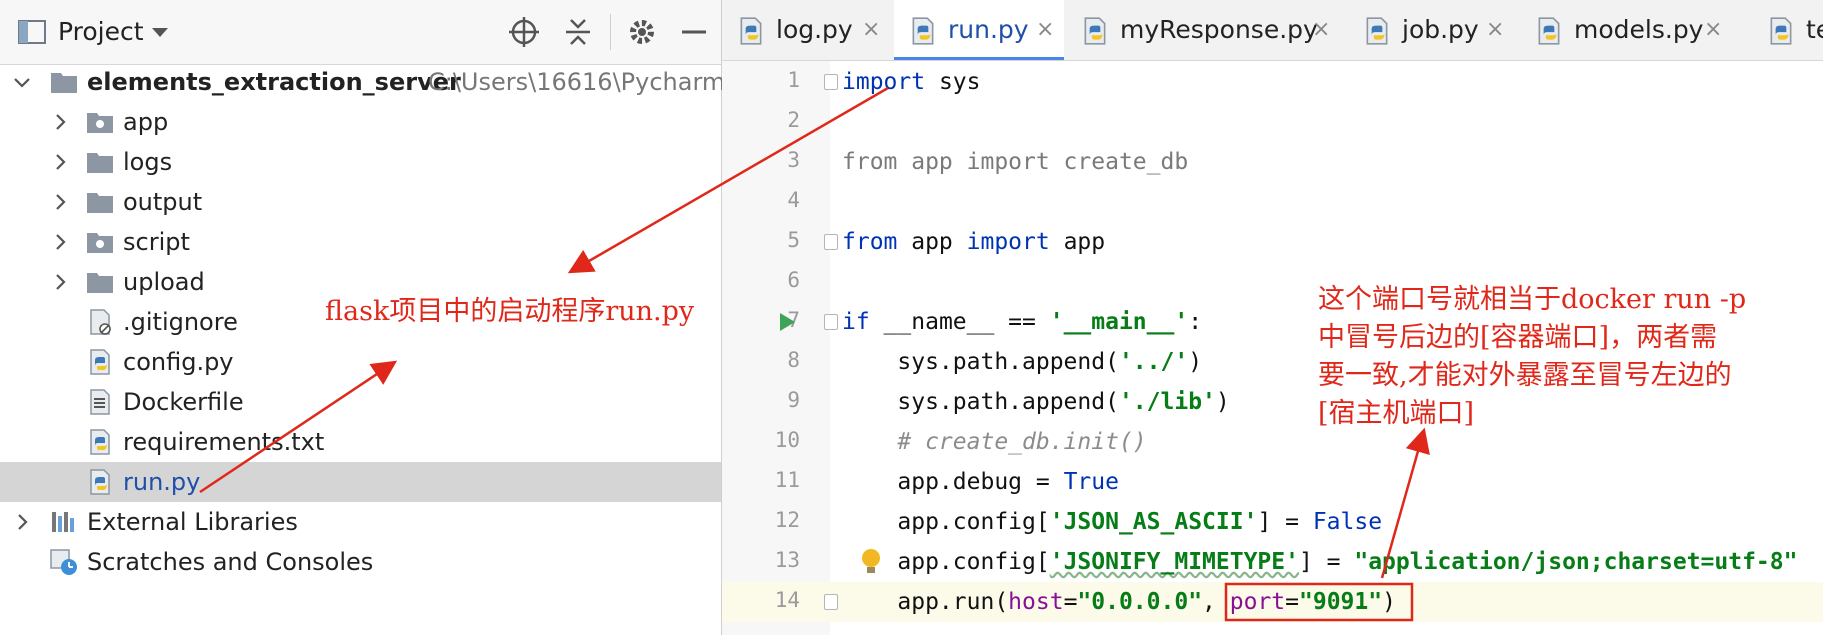  I want to click on code-line-3: 3 from app import create_db, so click(1272, 162).